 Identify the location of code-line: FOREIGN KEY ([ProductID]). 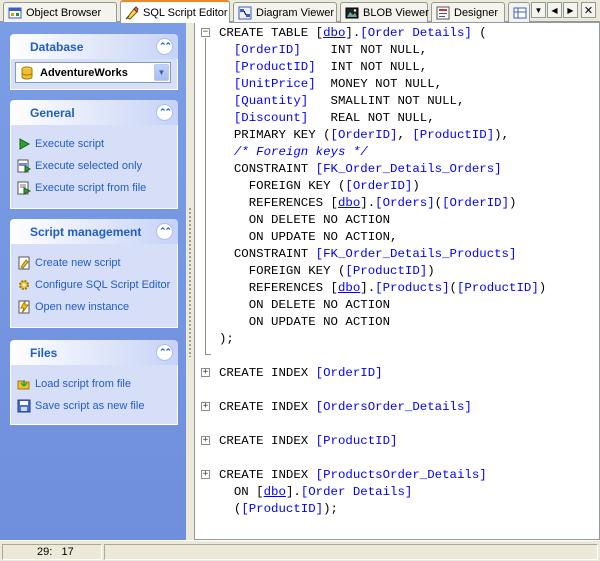
(327, 271).